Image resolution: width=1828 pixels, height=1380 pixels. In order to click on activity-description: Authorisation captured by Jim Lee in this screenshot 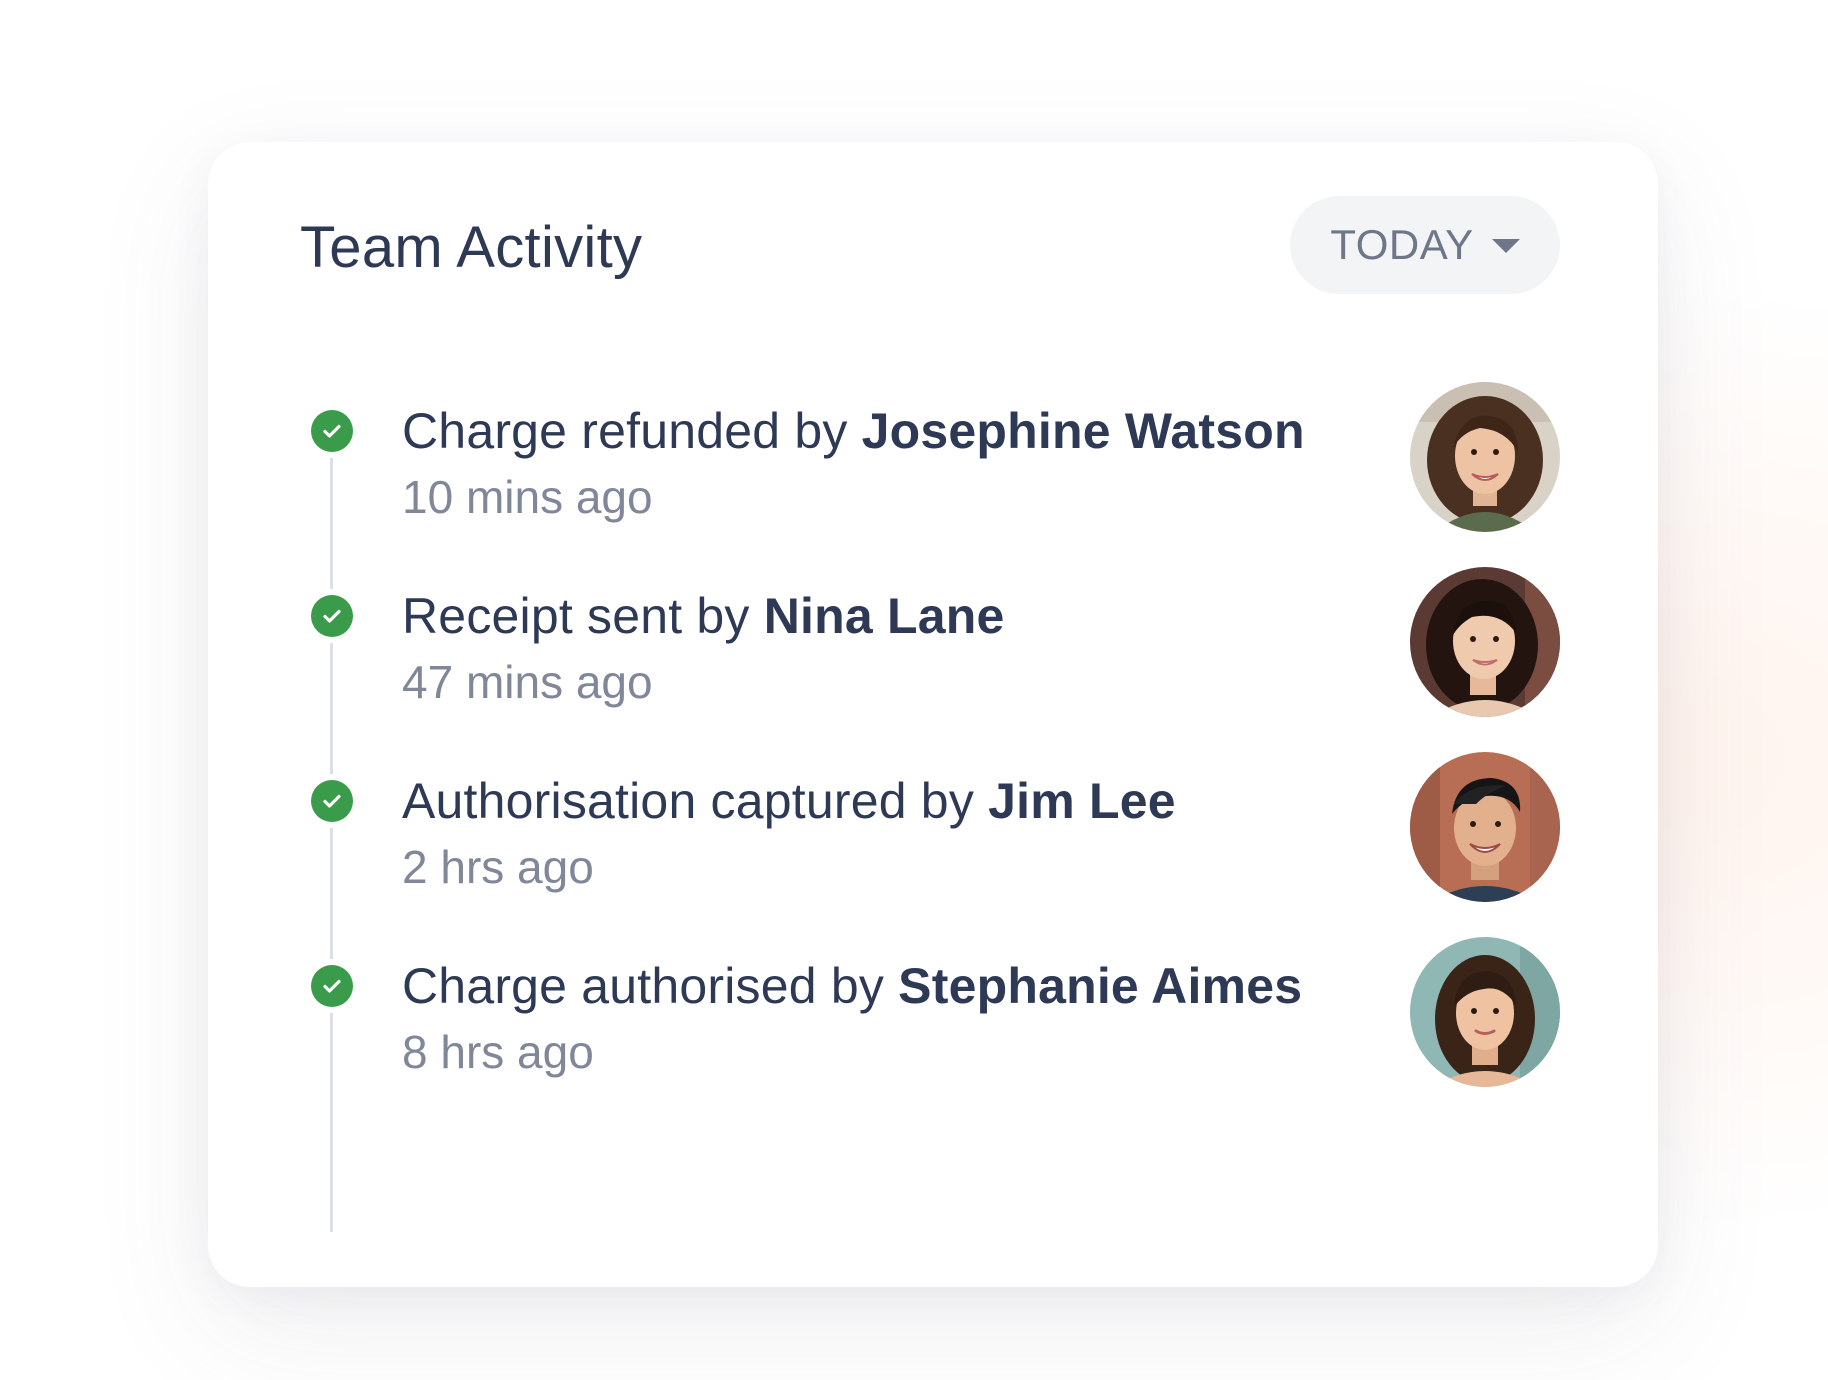, I will do `click(789, 801)`.